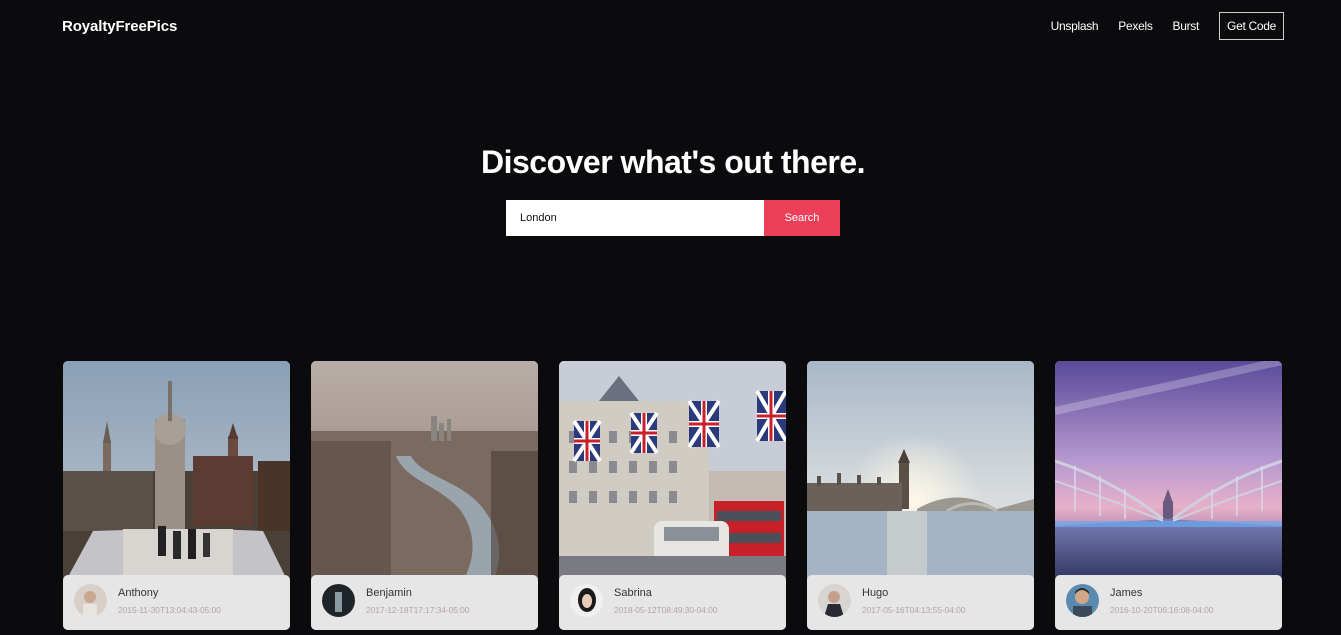 The height and width of the screenshot is (635, 1341). I want to click on author-name: Anthony, so click(138, 593).